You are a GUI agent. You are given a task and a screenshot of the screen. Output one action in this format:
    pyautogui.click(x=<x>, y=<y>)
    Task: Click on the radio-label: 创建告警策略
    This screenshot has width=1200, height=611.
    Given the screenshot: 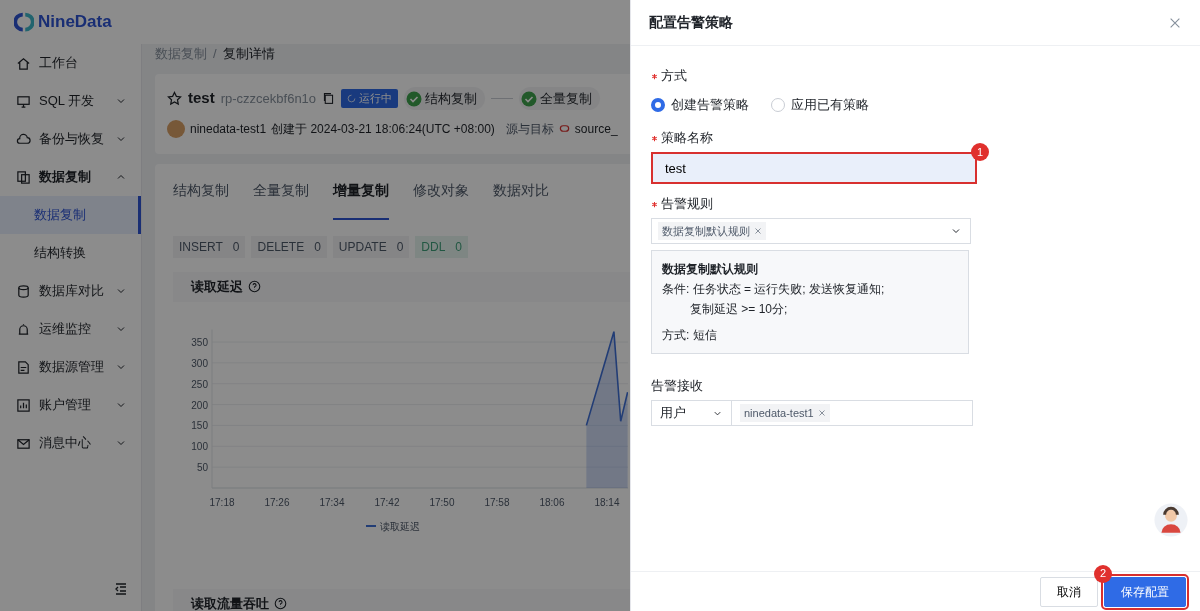 What is the action you would take?
    pyautogui.click(x=710, y=105)
    